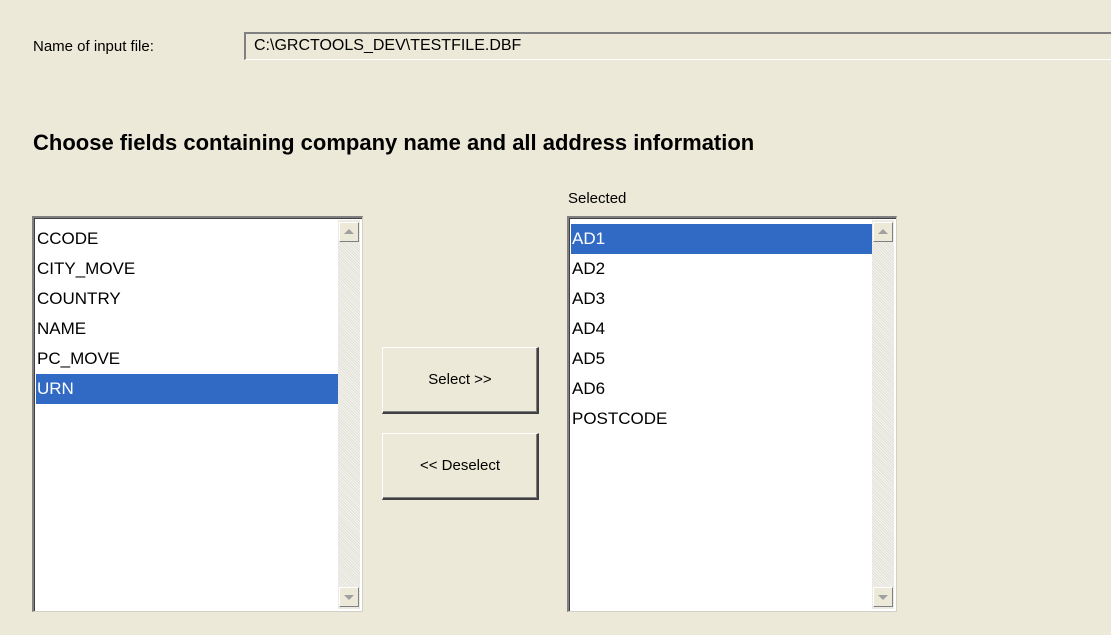 The width and height of the screenshot is (1111, 635). What do you see at coordinates (721, 269) in the screenshot?
I see `selected-field-item: AD2` at bounding box center [721, 269].